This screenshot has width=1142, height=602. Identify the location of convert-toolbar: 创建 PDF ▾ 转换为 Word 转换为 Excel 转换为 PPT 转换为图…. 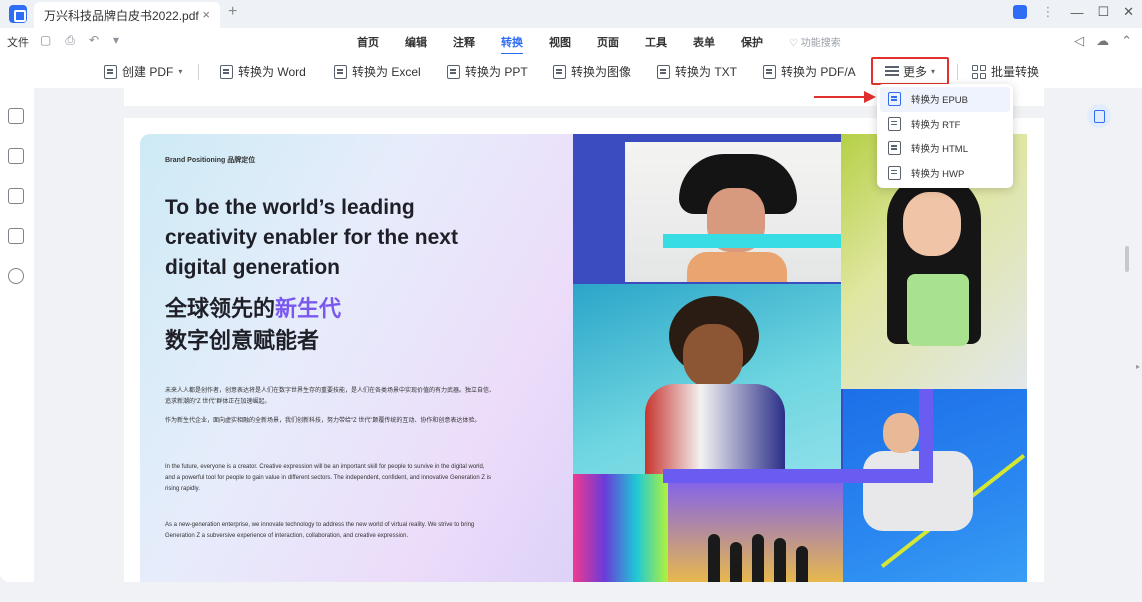
(571, 71).